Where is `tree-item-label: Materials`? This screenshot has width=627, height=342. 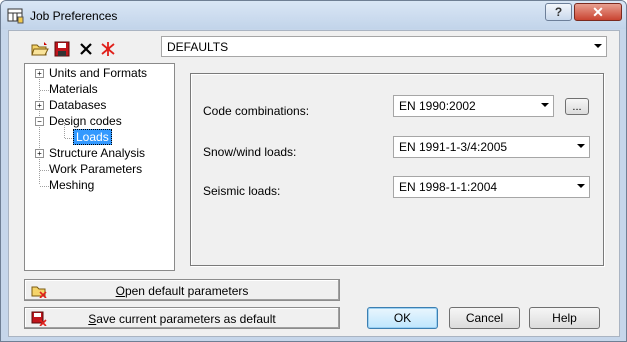
tree-item-label: Materials is located at coordinates (73, 89).